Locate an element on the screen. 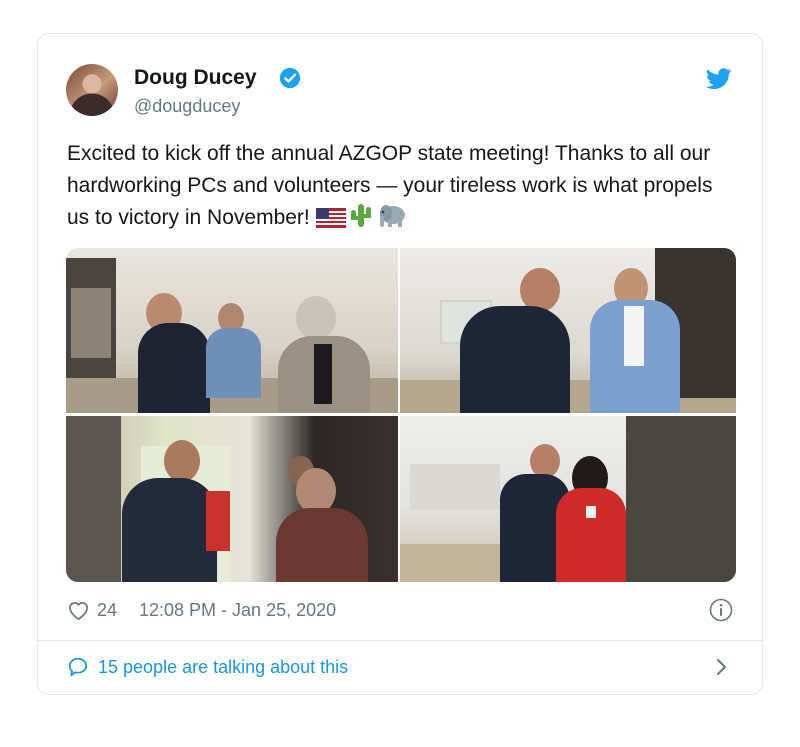 The width and height of the screenshot is (800, 747). comment-icon is located at coordinates (78, 667).